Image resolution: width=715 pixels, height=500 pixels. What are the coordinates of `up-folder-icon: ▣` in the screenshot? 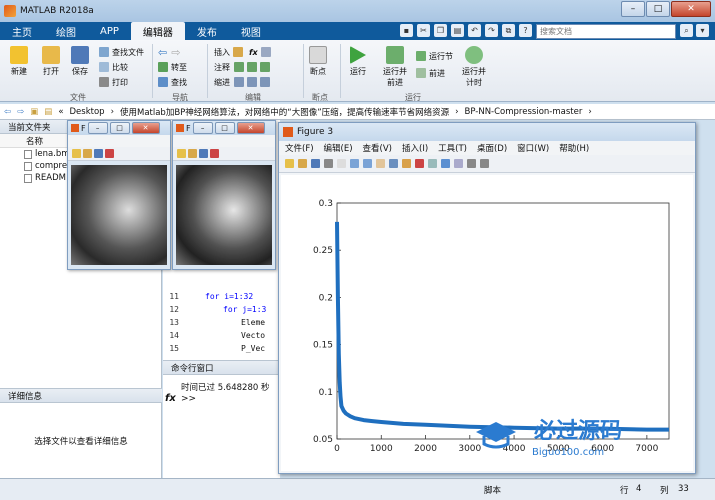 It's located at (34, 112).